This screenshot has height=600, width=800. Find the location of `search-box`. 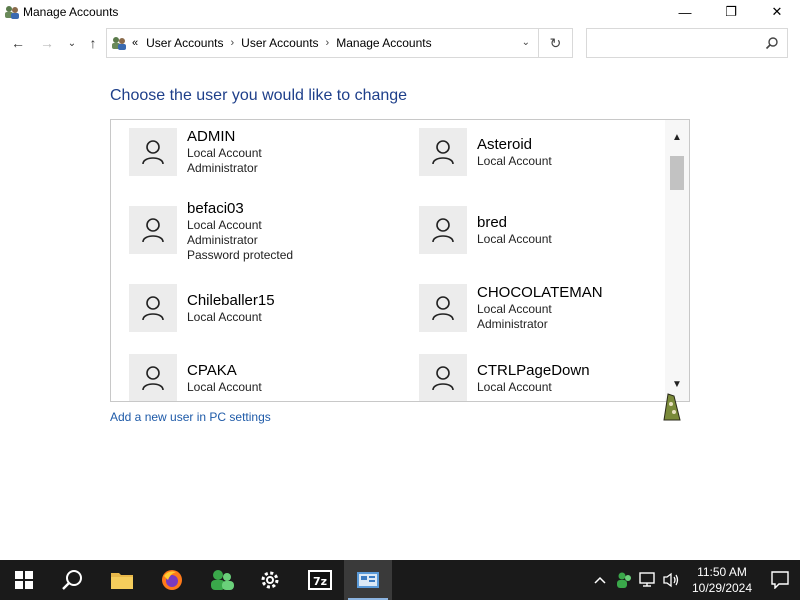

search-box is located at coordinates (687, 43).